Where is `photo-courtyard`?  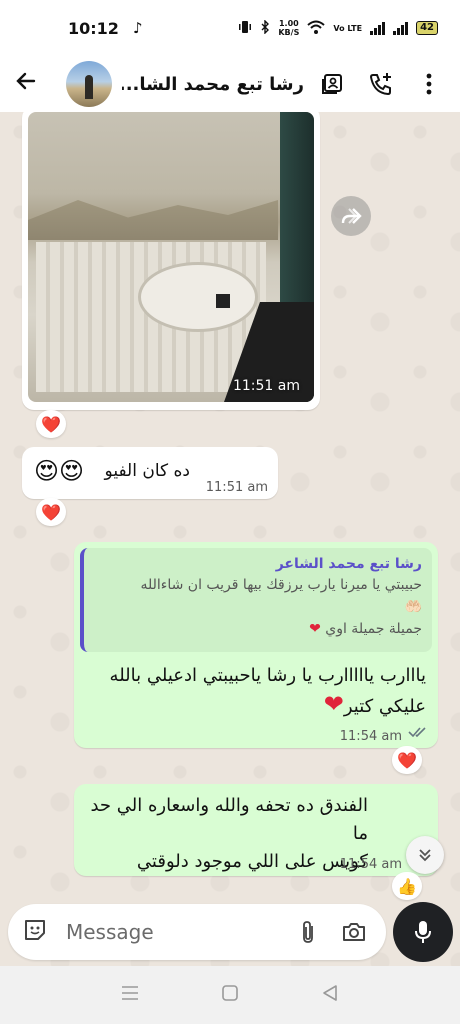 photo-courtyard is located at coordinates (198, 297).